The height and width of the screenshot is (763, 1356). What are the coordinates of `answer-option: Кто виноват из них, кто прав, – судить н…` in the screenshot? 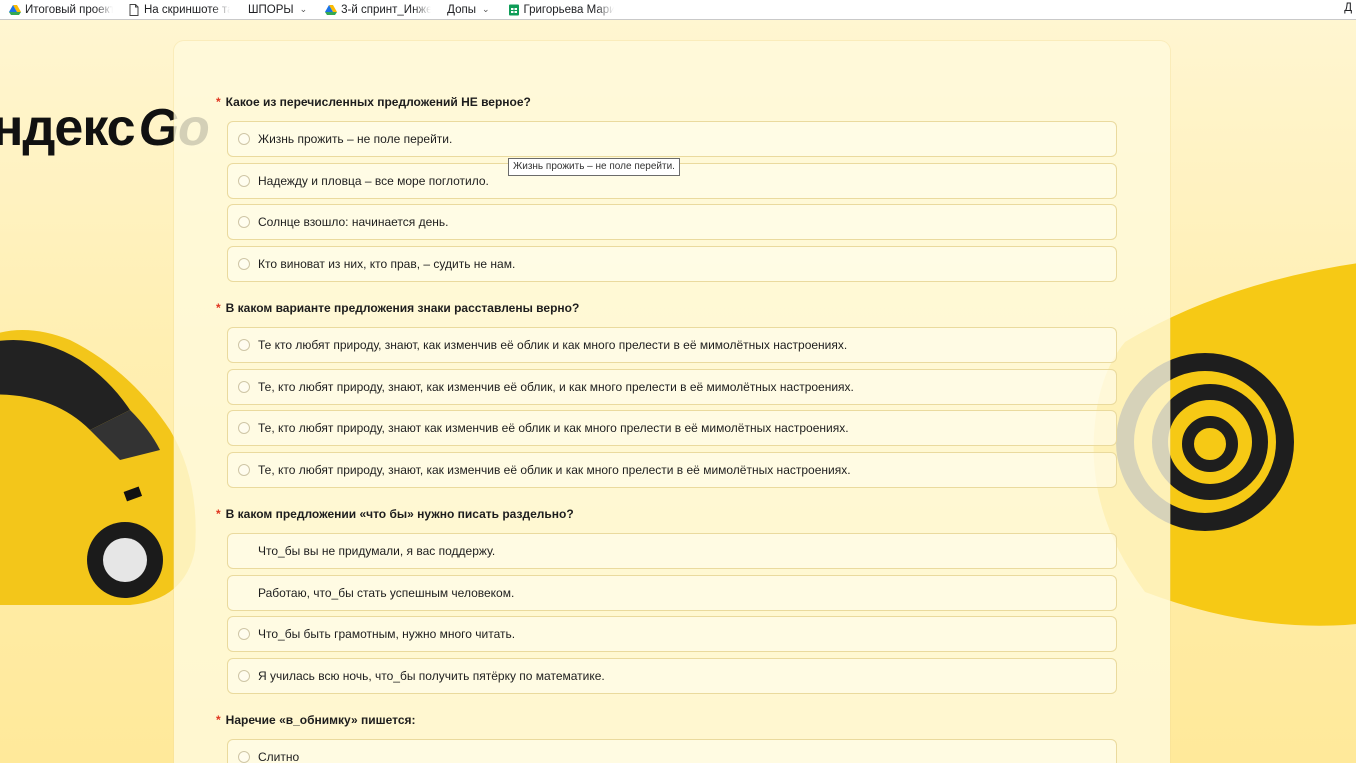 It's located at (672, 264).